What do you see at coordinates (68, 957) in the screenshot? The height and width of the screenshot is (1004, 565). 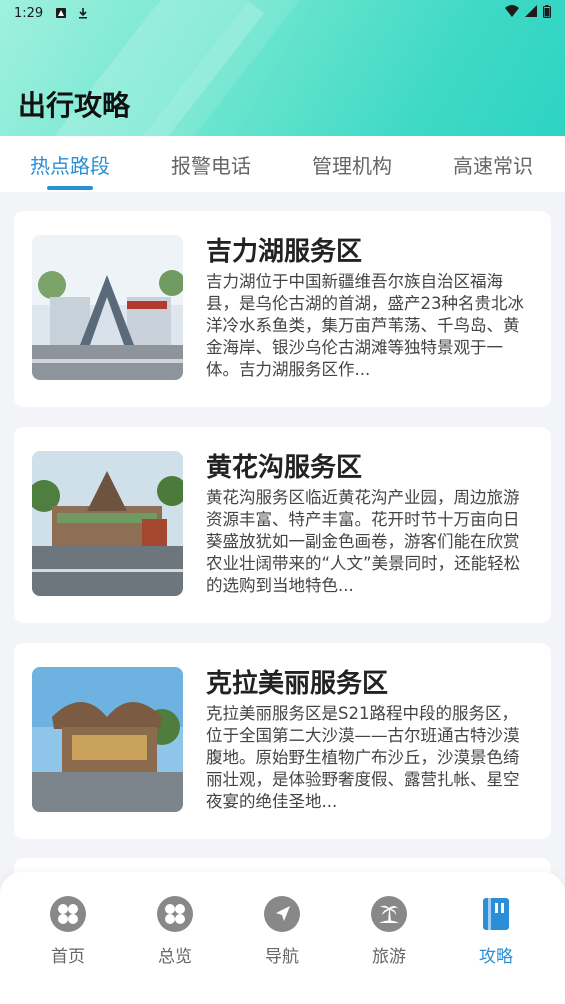 I see `nav-label: 首页` at bounding box center [68, 957].